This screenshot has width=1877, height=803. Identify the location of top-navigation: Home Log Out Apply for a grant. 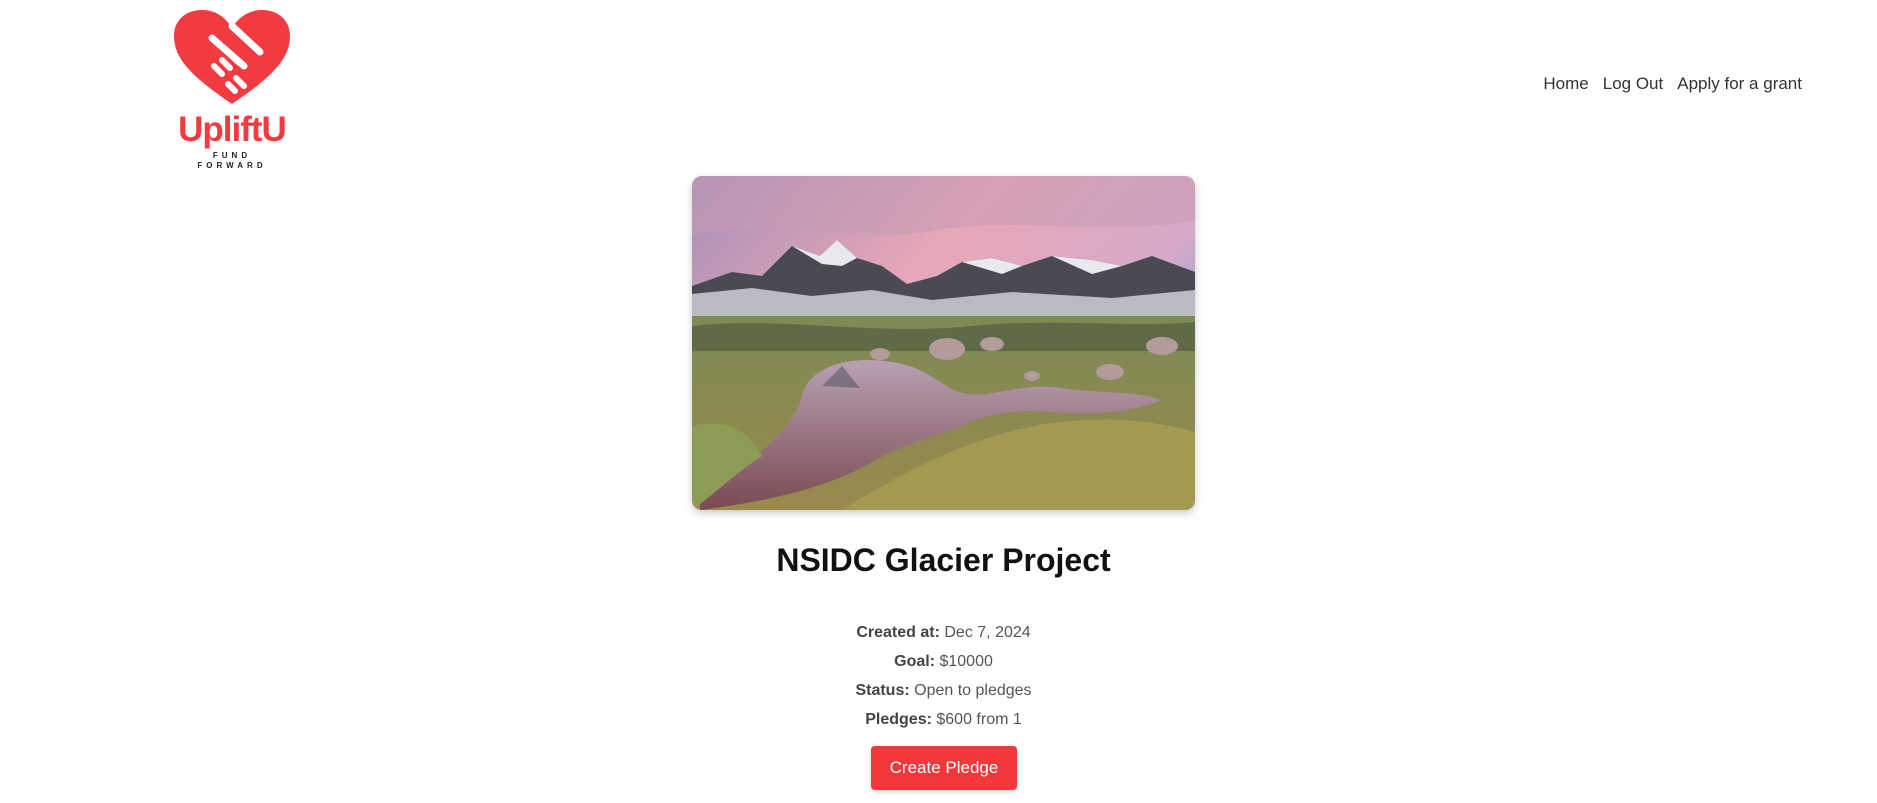
(1672, 84).